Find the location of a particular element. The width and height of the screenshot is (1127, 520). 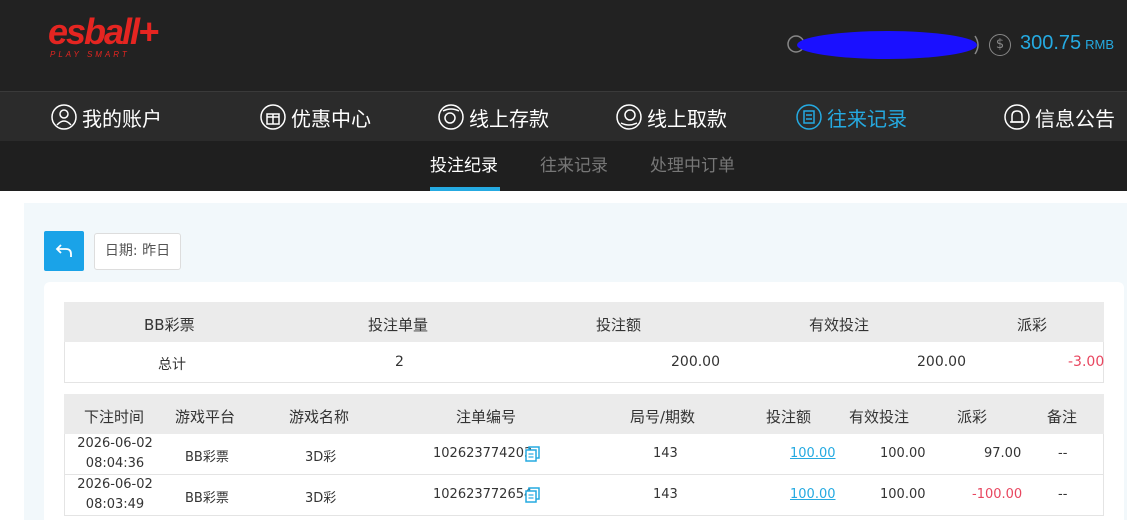

brand-logo: esball+ PLAY SMART is located at coordinates (103, 35).